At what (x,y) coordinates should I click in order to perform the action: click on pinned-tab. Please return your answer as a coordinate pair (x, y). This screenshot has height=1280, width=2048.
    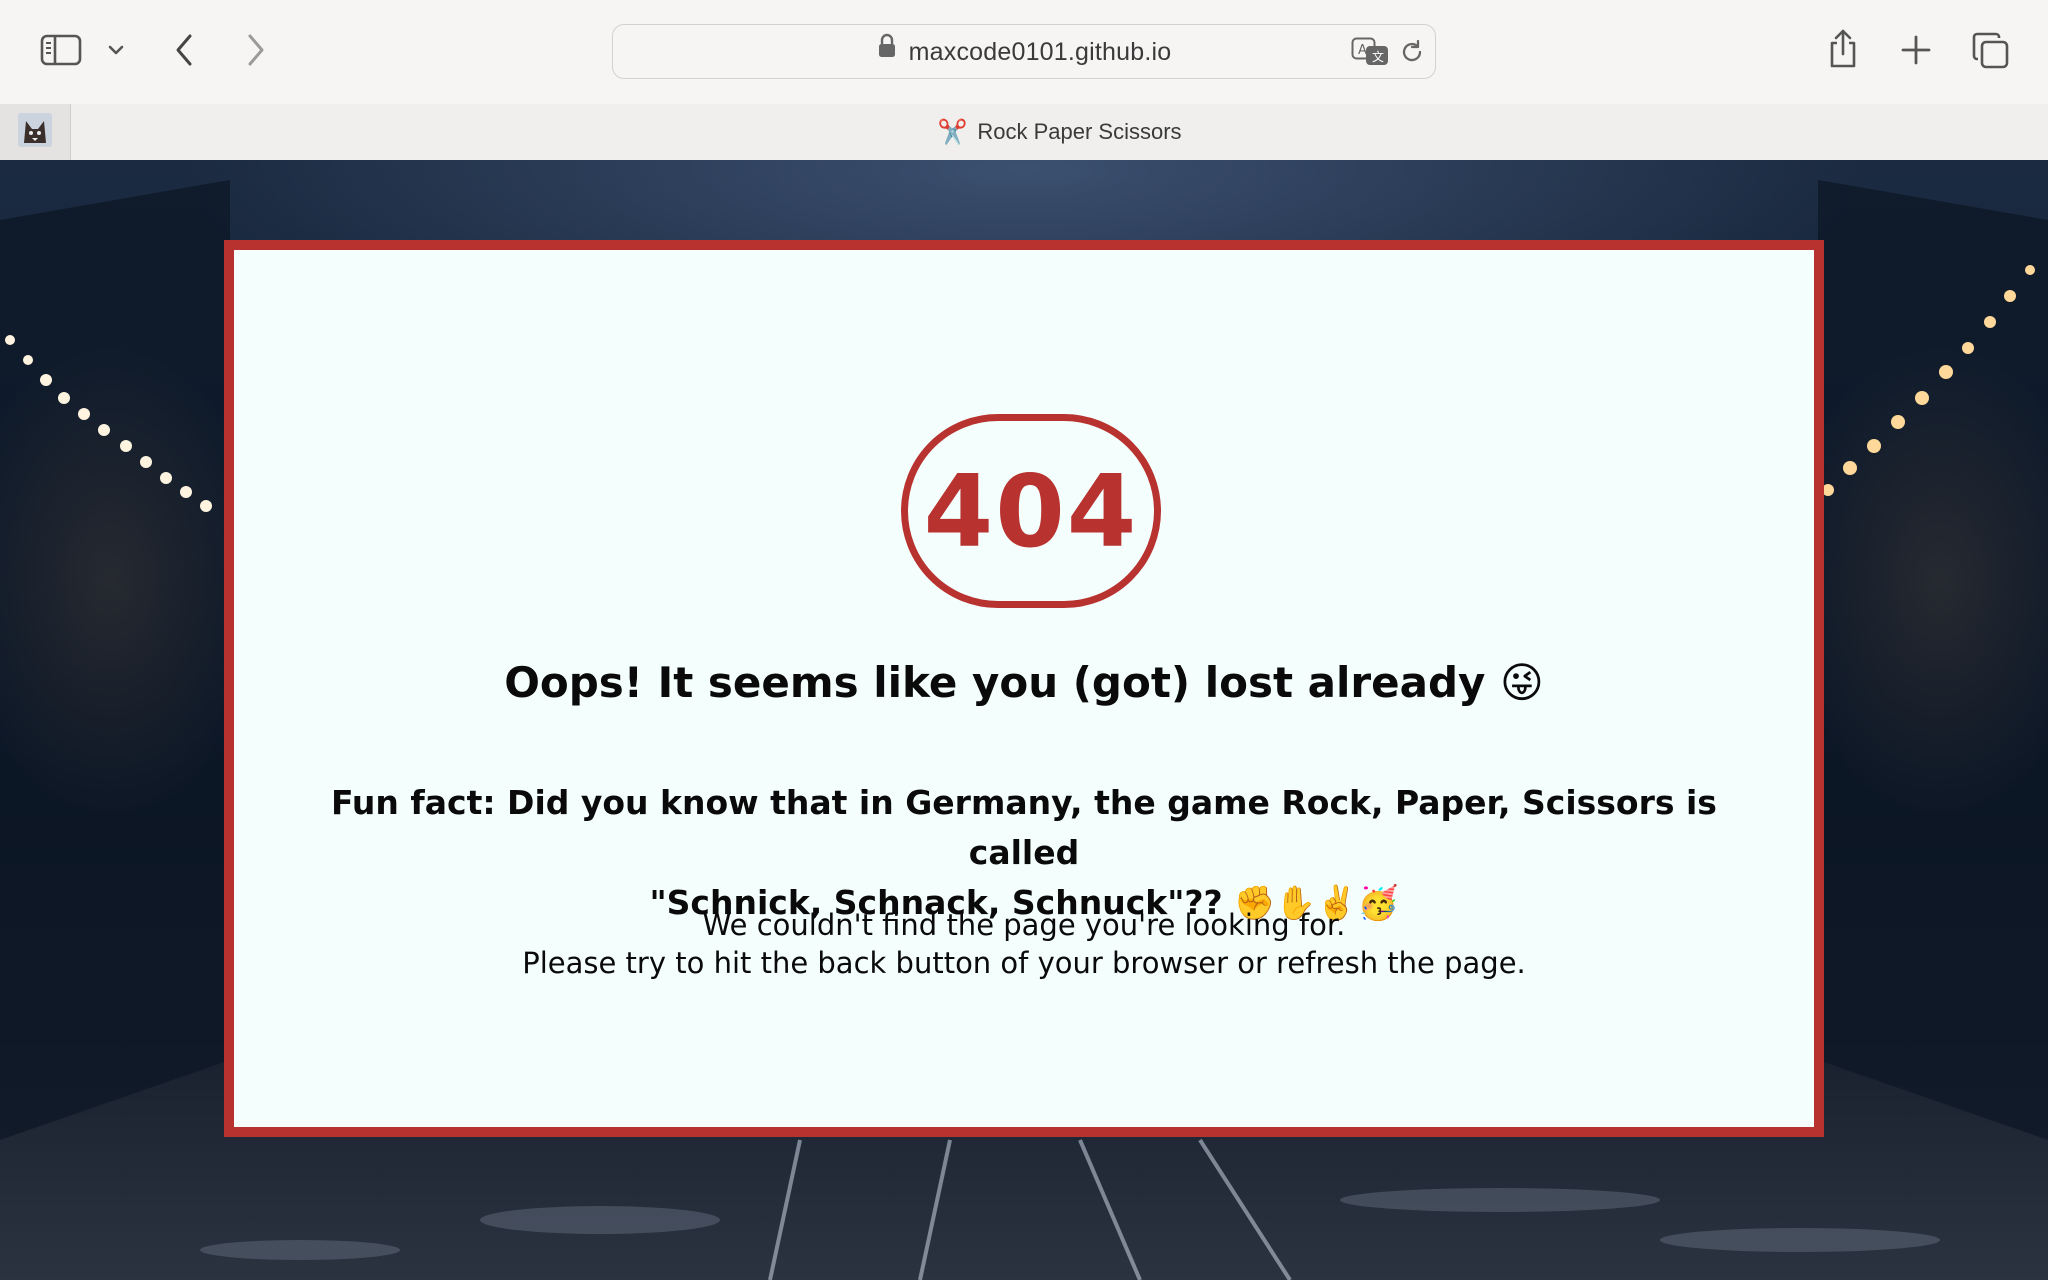
    Looking at the image, I should click on (35, 132).